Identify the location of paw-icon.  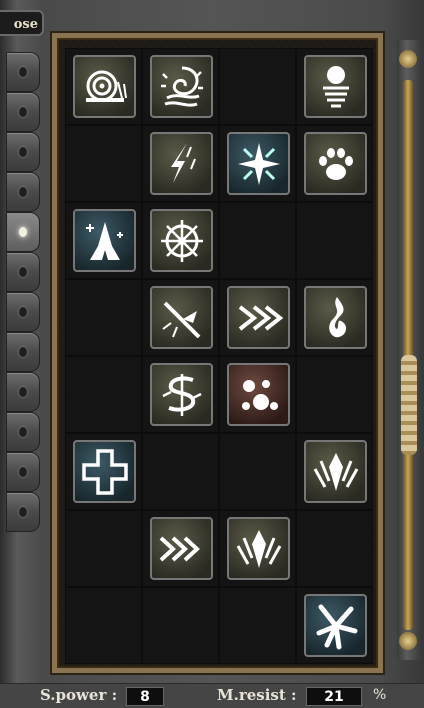
(335, 163).